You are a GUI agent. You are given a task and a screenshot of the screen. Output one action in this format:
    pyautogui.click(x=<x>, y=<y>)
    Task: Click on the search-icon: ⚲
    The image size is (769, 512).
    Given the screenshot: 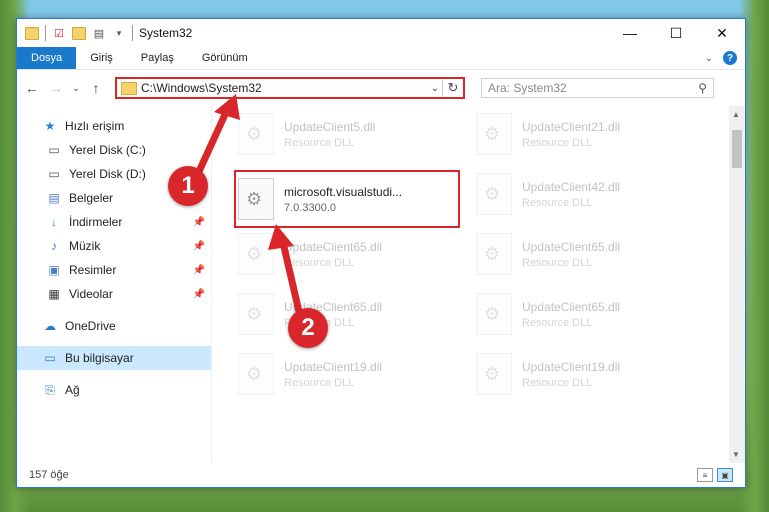 What is the action you would take?
    pyautogui.click(x=702, y=88)
    